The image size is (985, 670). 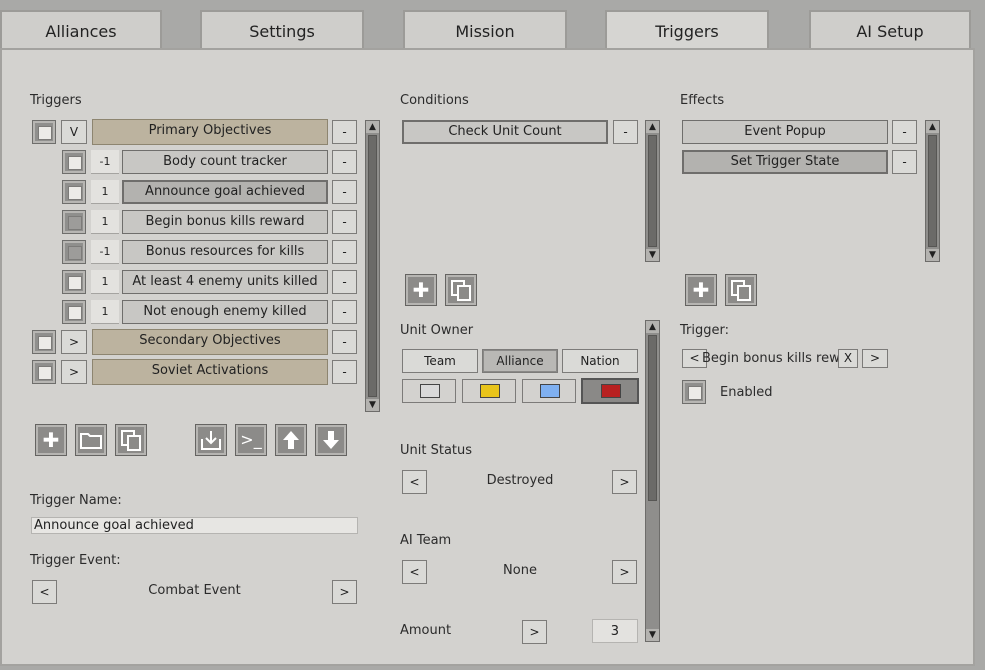 I want to click on trigger-event-value: Combat Event, so click(x=194, y=590).